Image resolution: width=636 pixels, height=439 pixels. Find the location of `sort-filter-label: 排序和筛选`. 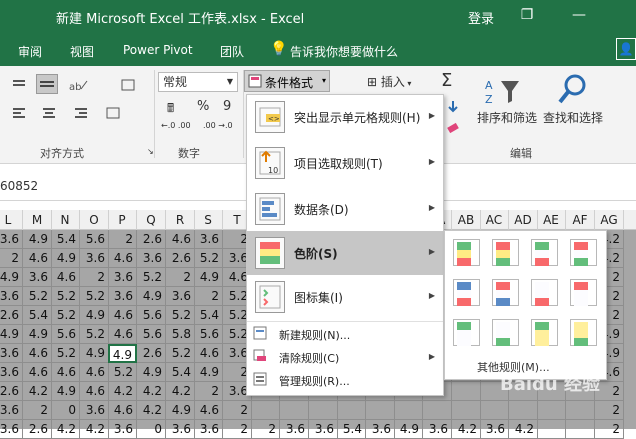

sort-filter-label: 排序和筛选 is located at coordinates (508, 116).